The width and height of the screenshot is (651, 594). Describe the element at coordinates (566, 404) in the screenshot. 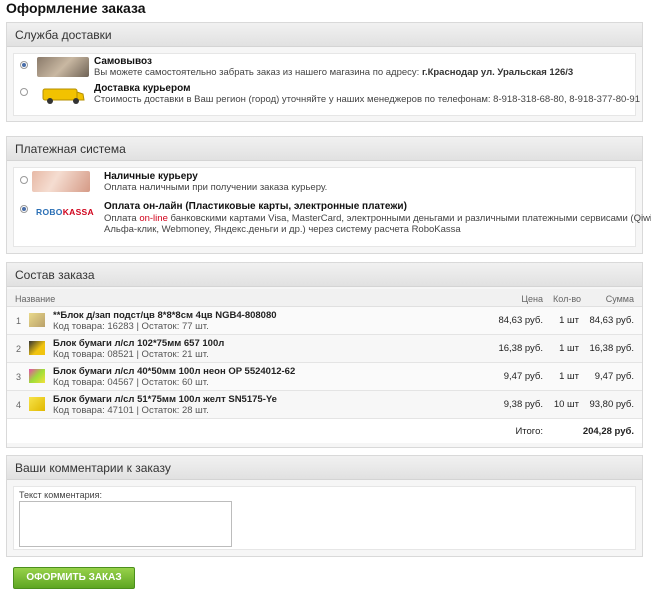

I see `product-qty: 10 шт` at that location.